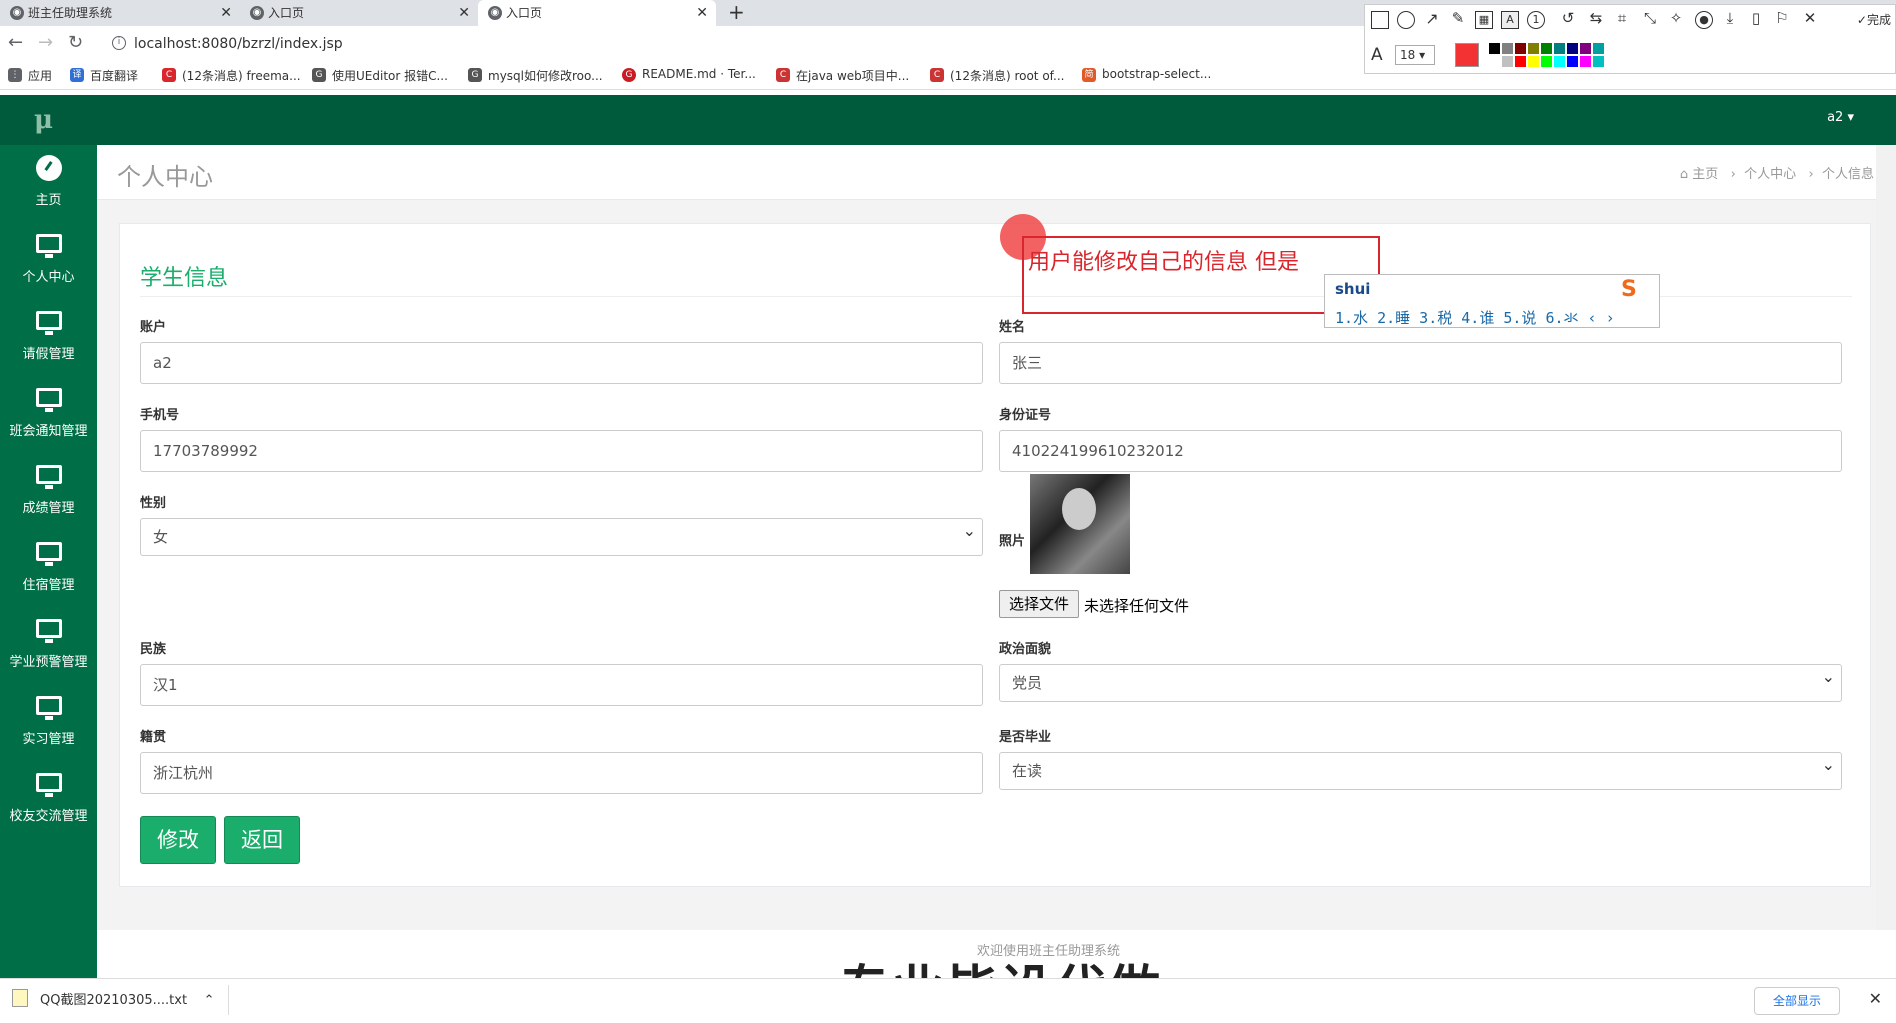  I want to click on back-button: 返回, so click(262, 840).